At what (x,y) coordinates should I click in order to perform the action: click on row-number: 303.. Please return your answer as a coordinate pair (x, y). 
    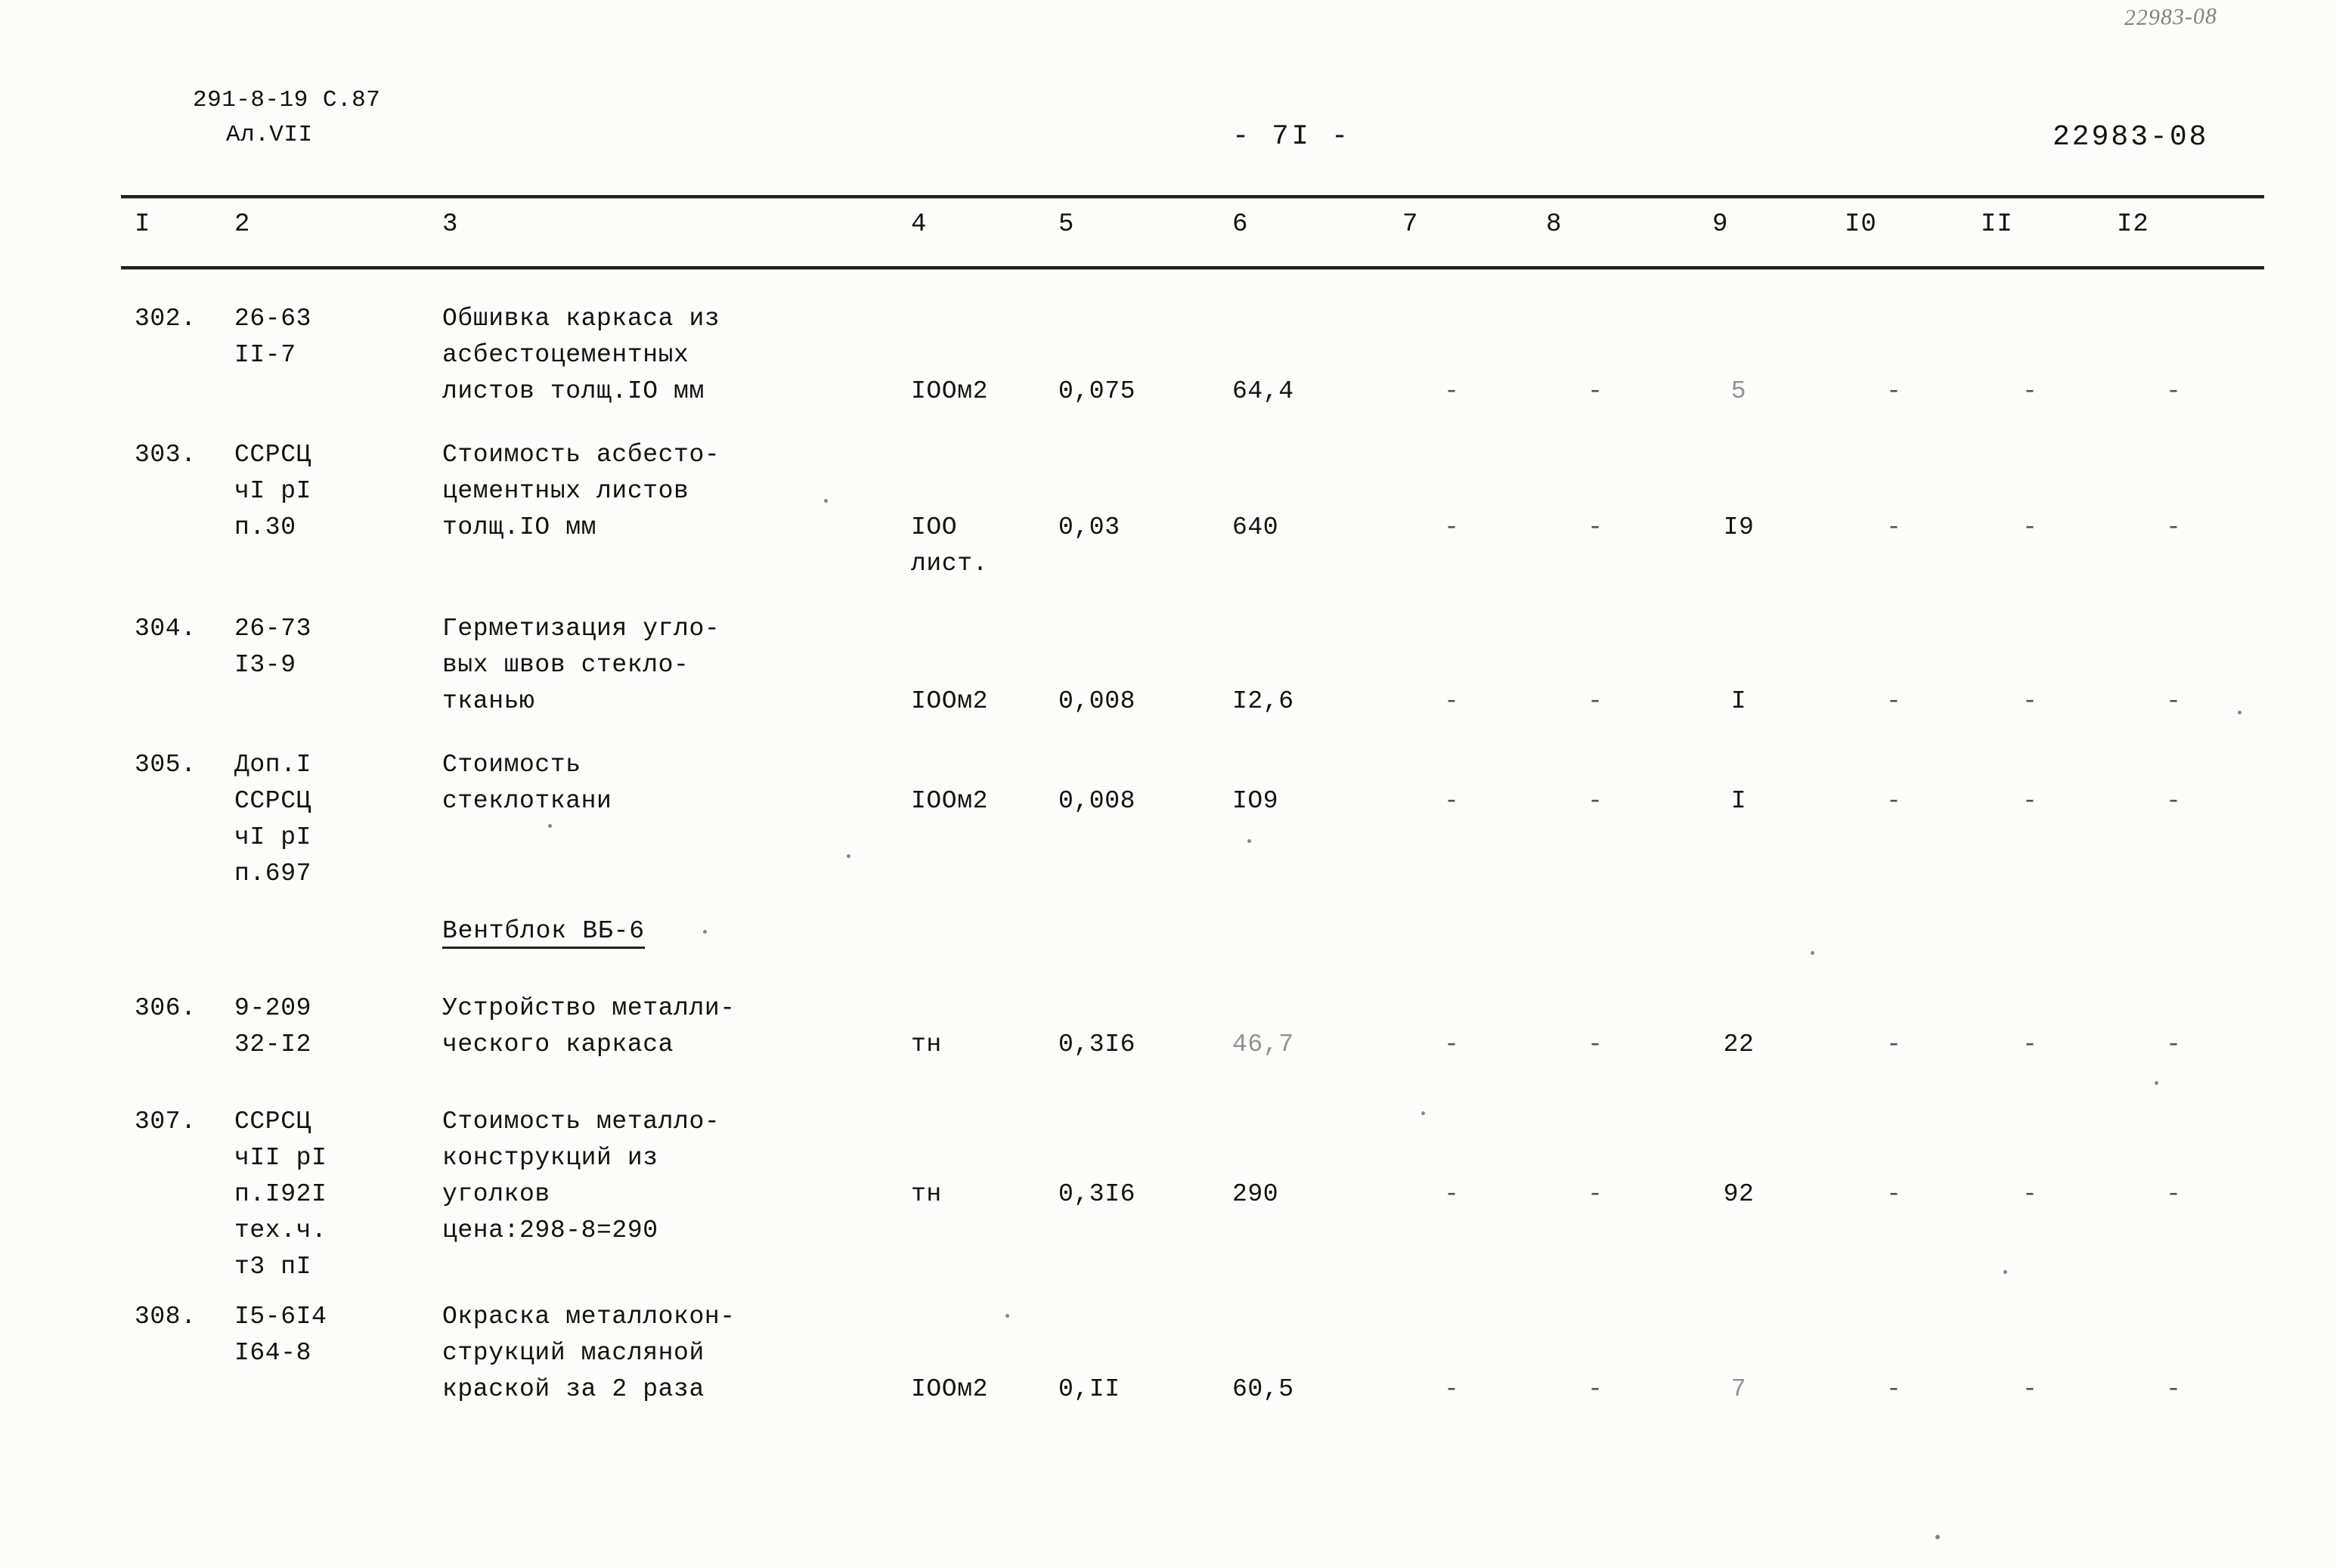
    Looking at the image, I should click on (166, 455).